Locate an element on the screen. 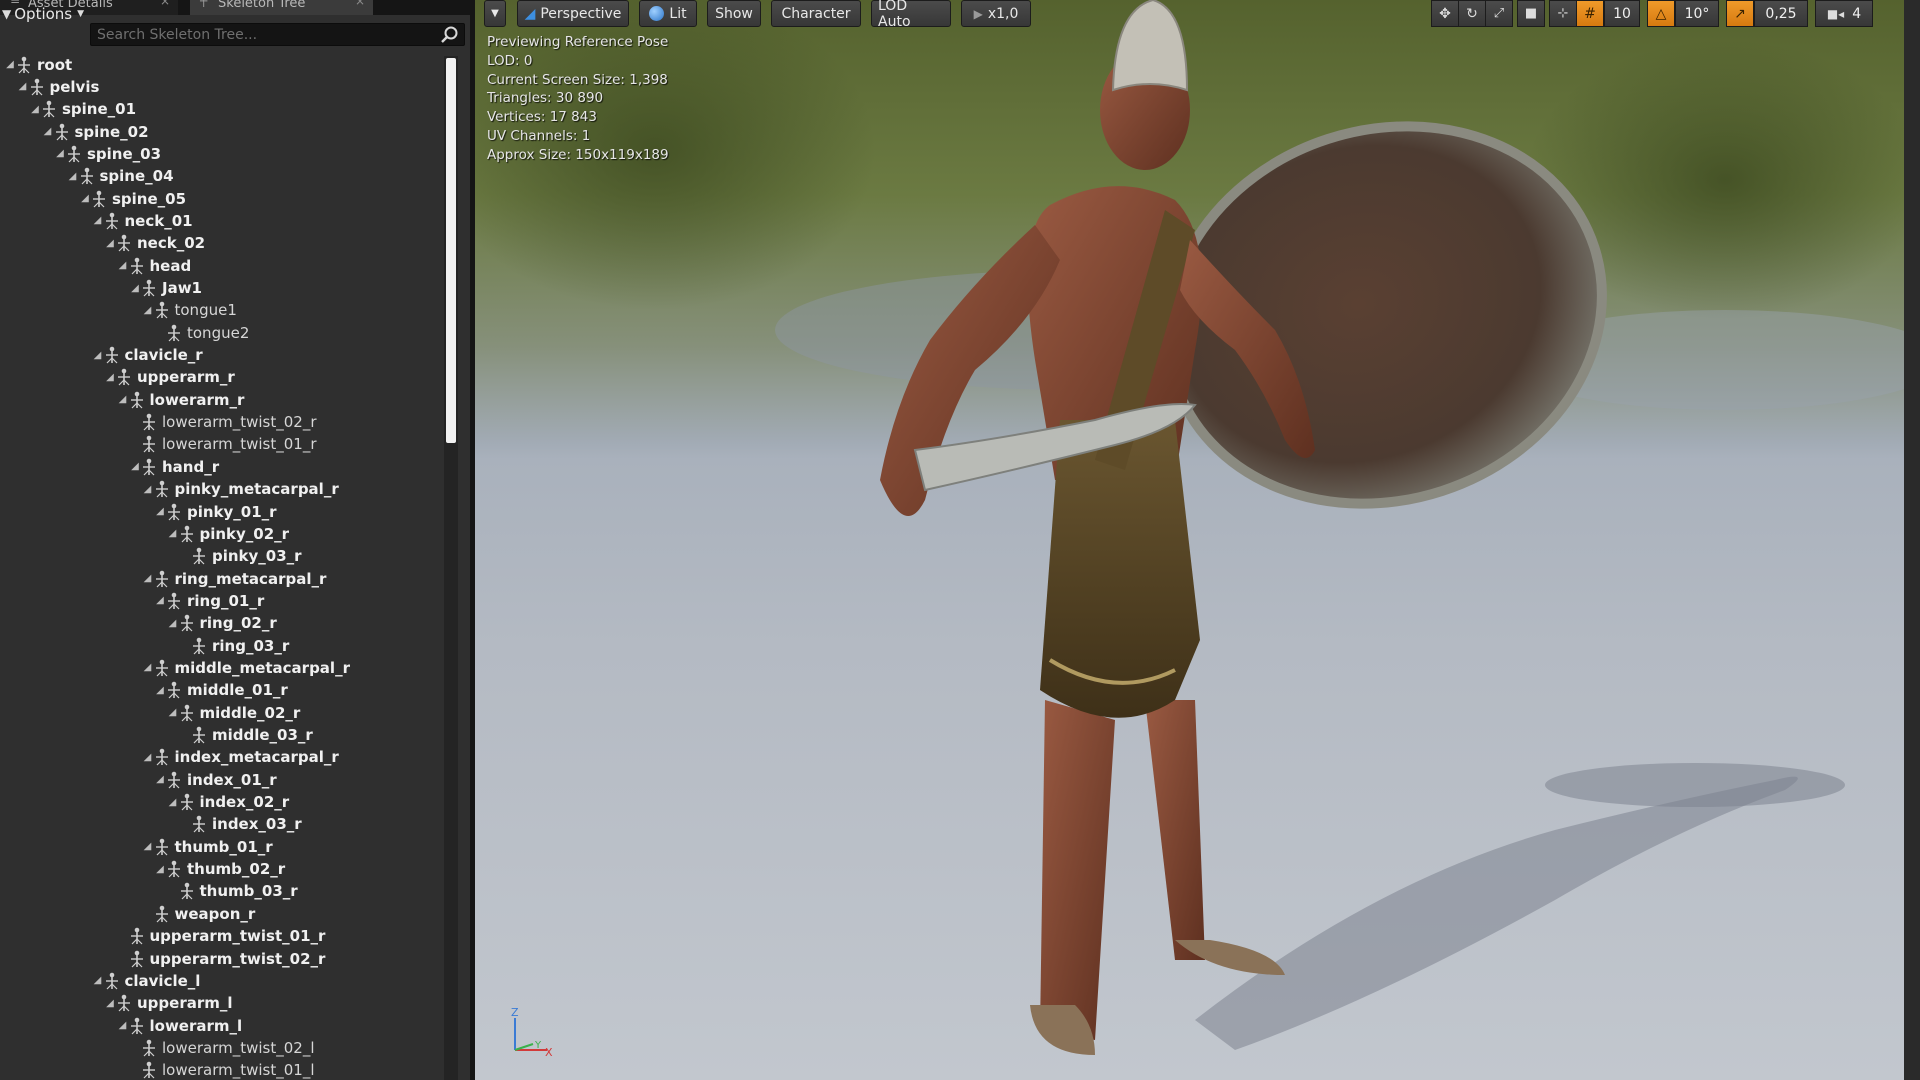 The height and width of the screenshot is (1080, 1920). bone-row: ◢ pinky_03_r is located at coordinates (222, 556).